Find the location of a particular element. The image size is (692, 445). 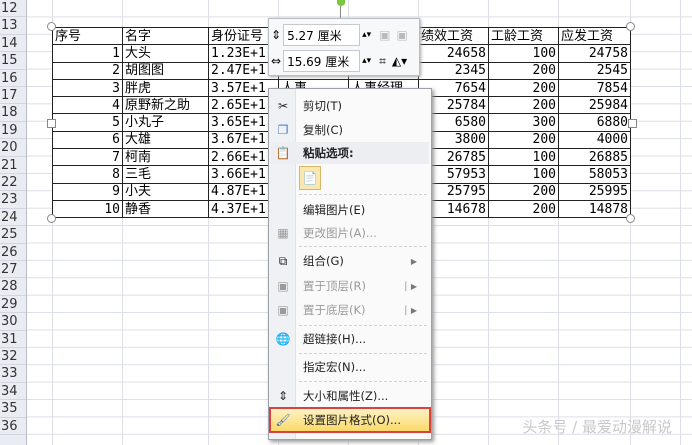

table-cell: 300 is located at coordinates (523, 122).